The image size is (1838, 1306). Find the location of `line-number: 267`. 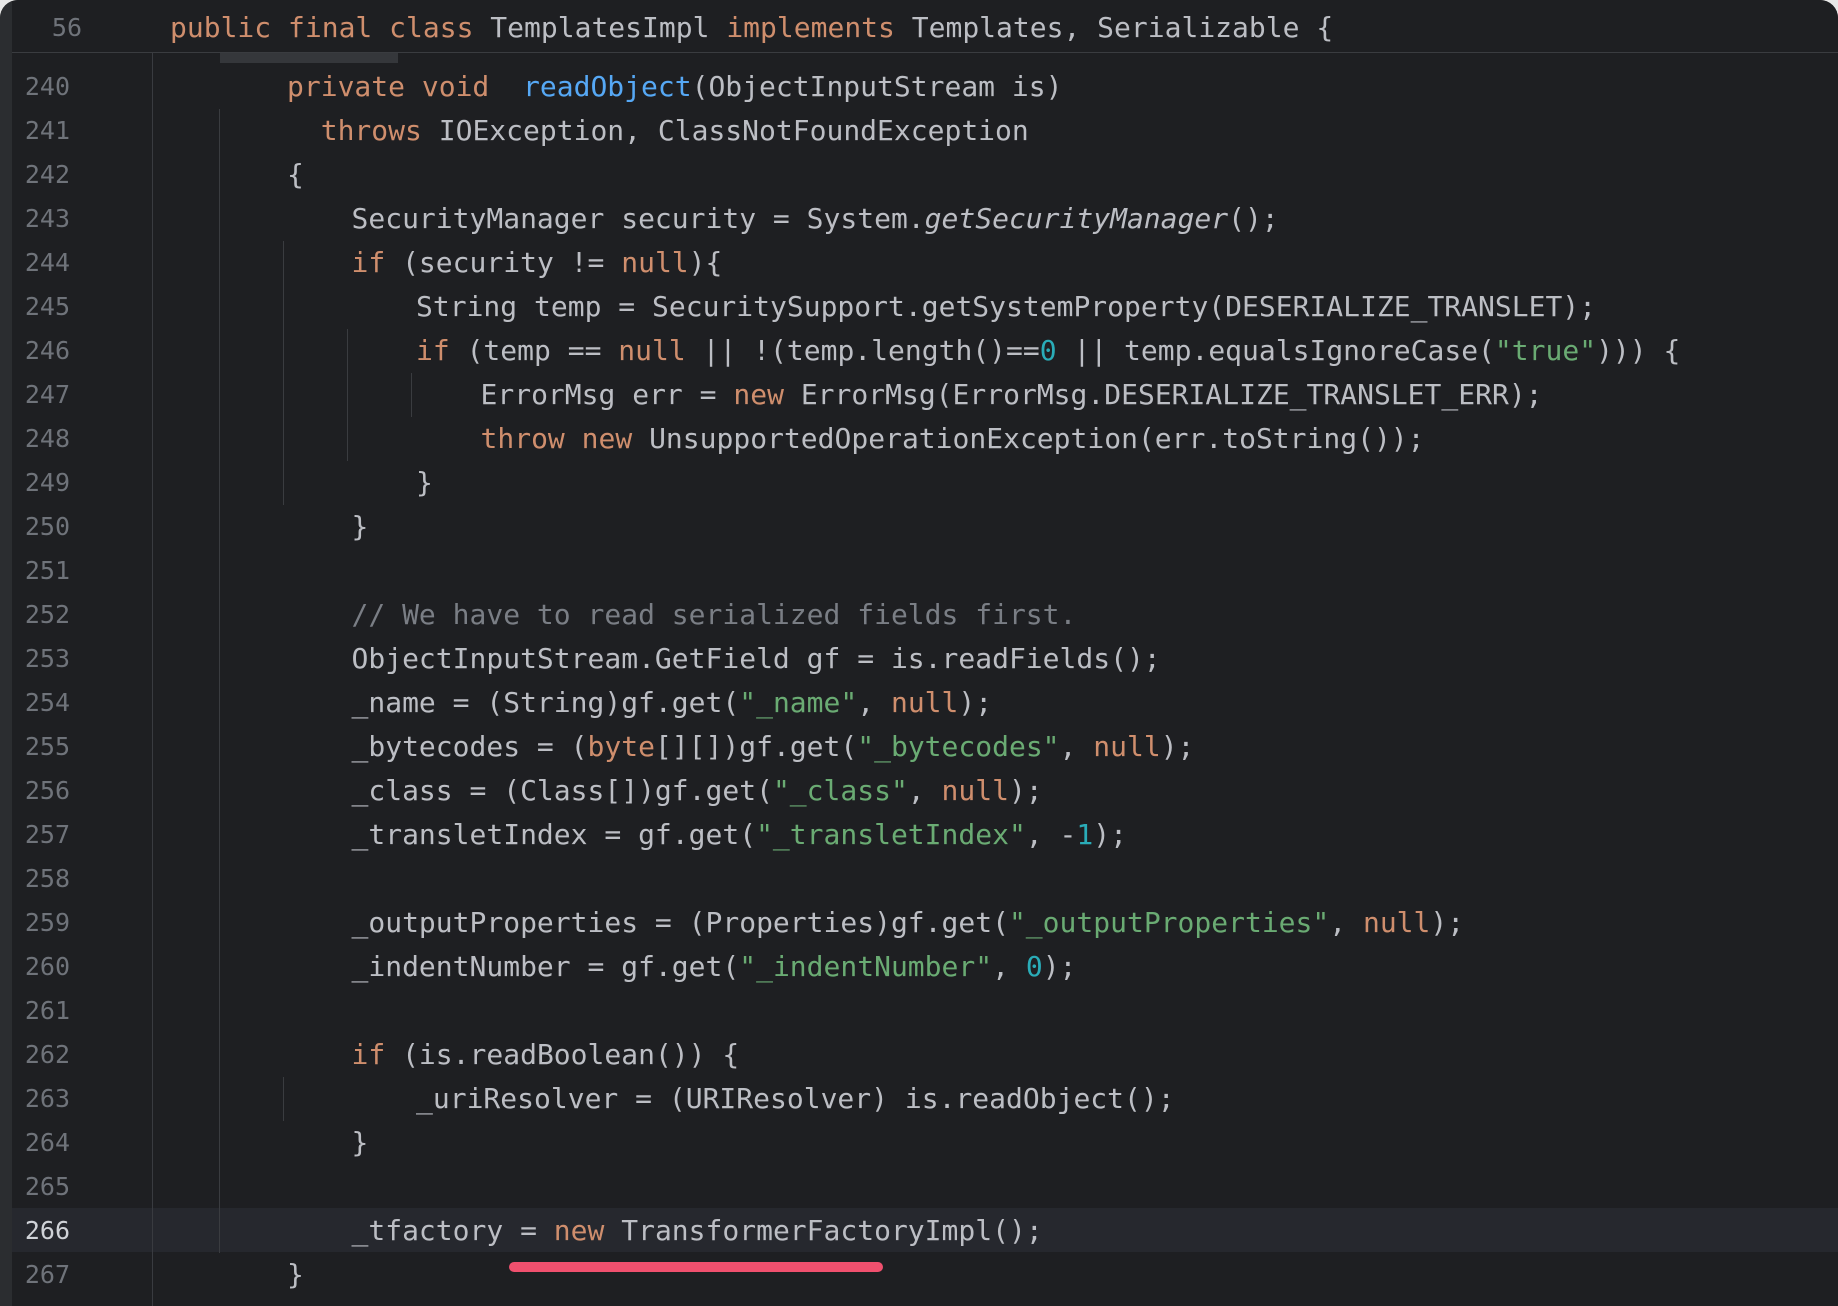

line-number: 267 is located at coordinates (47, 1274).